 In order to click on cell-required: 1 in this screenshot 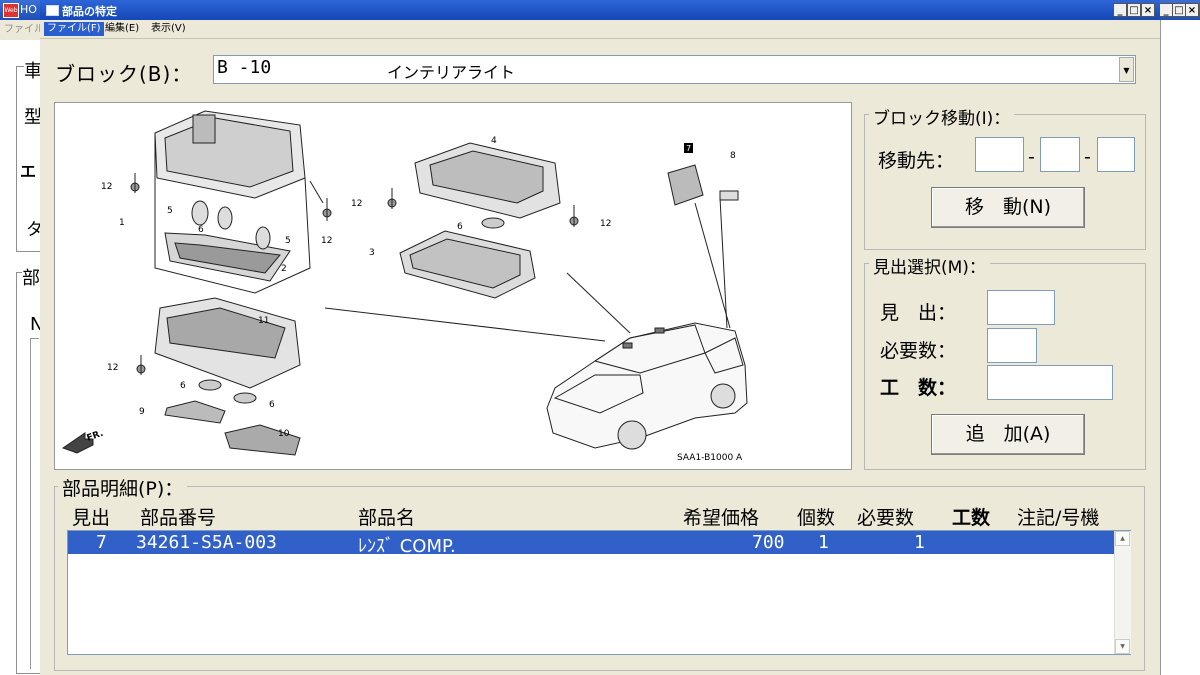, I will do `click(919, 542)`.